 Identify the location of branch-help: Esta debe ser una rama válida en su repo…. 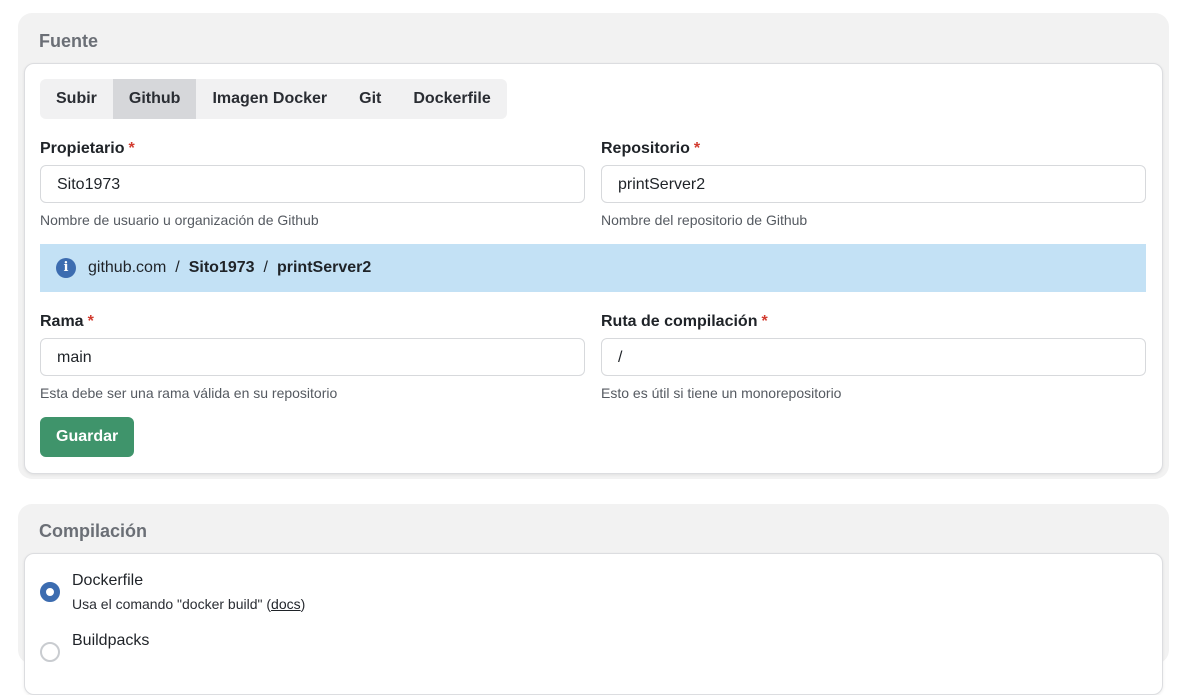
(189, 393).